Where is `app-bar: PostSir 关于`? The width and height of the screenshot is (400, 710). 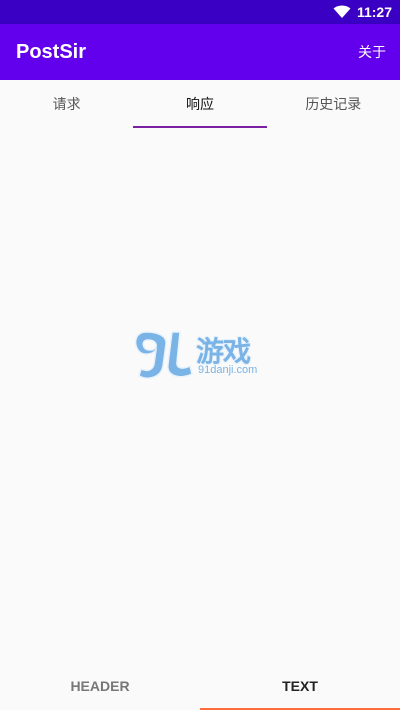 app-bar: PostSir 关于 is located at coordinates (200, 52).